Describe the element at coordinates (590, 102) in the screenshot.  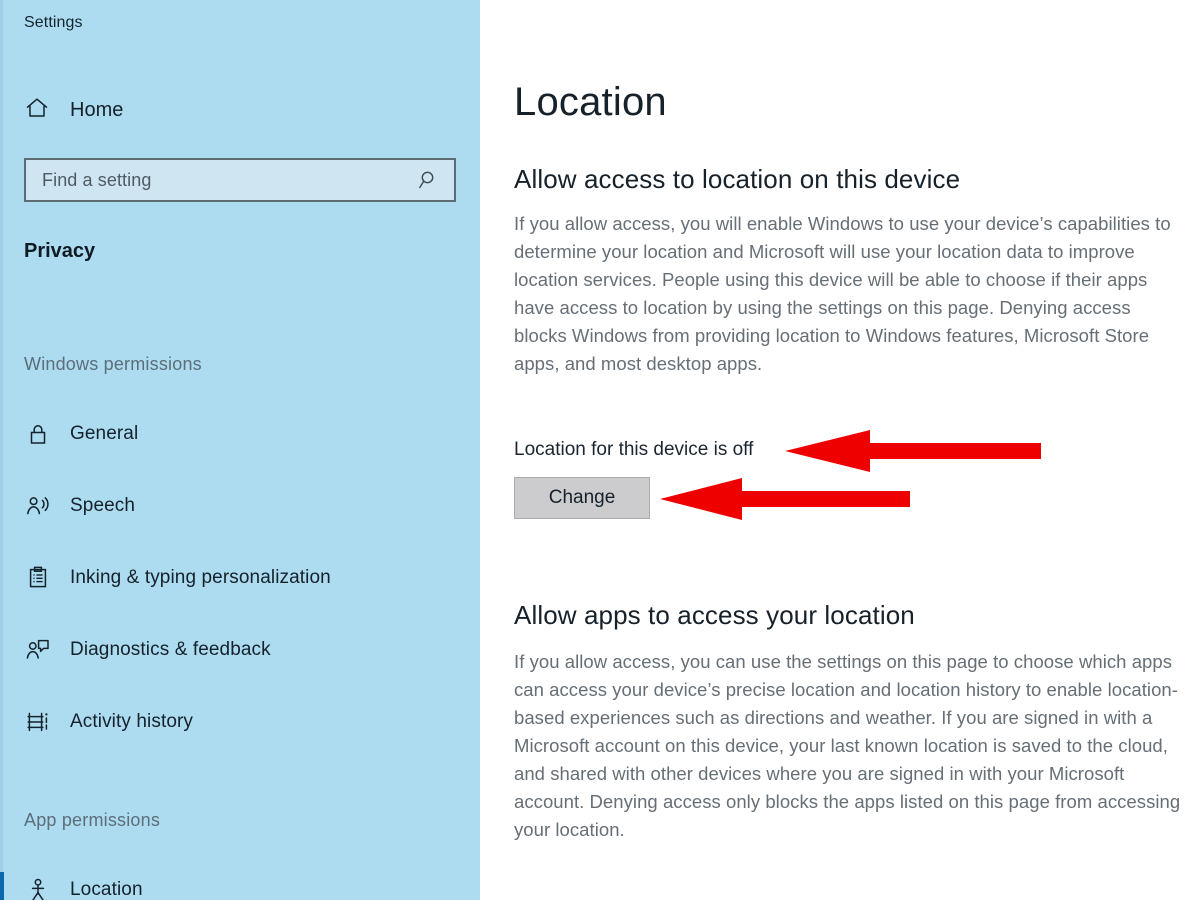
I see `page-title: Location` at that location.